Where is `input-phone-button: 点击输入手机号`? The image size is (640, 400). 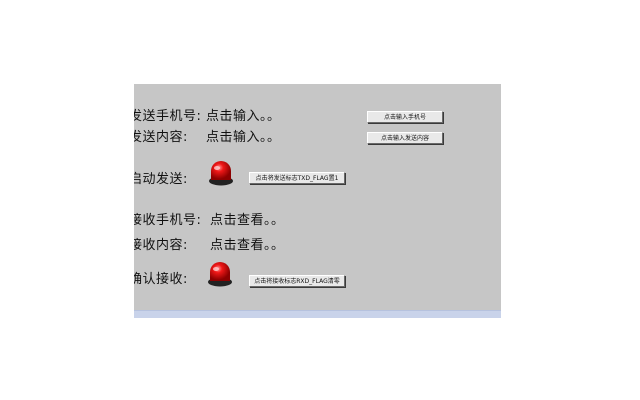 input-phone-button: 点击输入手机号 is located at coordinates (405, 117).